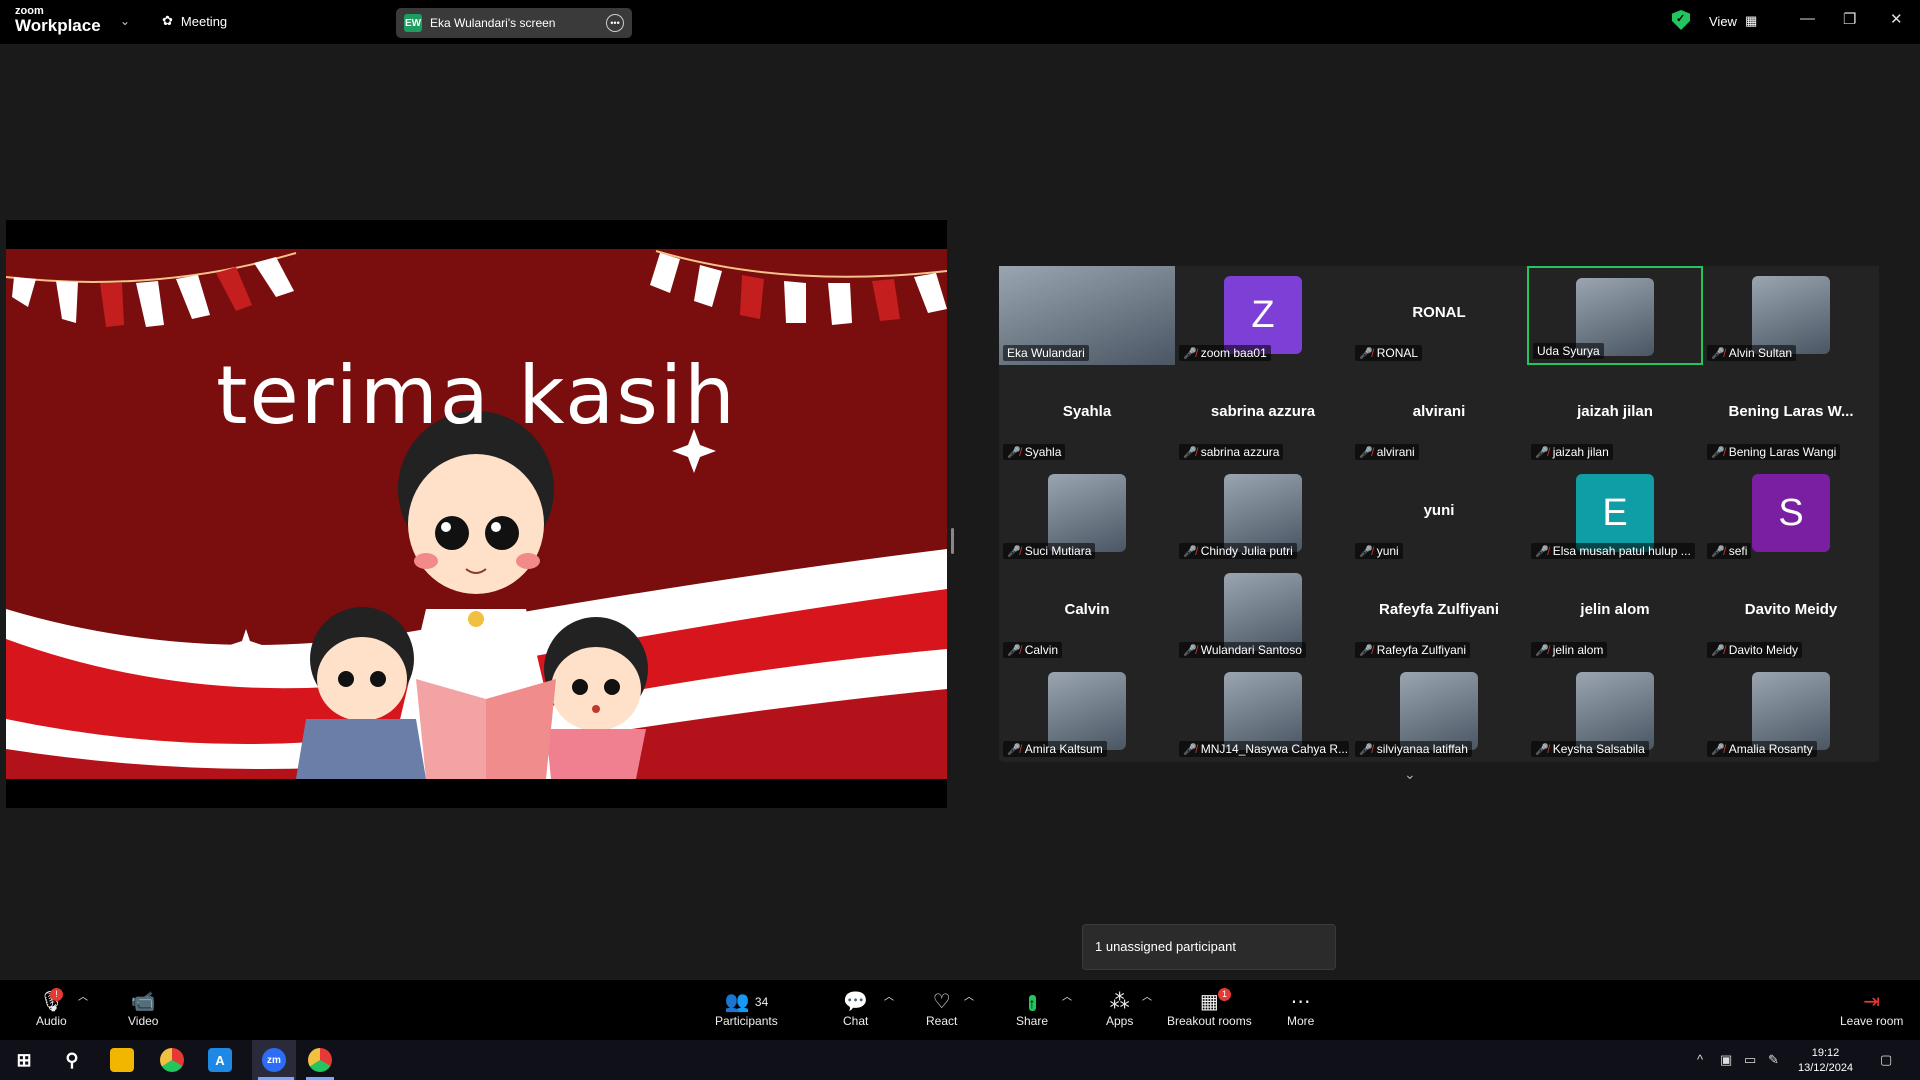  I want to click on apps-button: ⁂ Apps, so click(1119, 1009).